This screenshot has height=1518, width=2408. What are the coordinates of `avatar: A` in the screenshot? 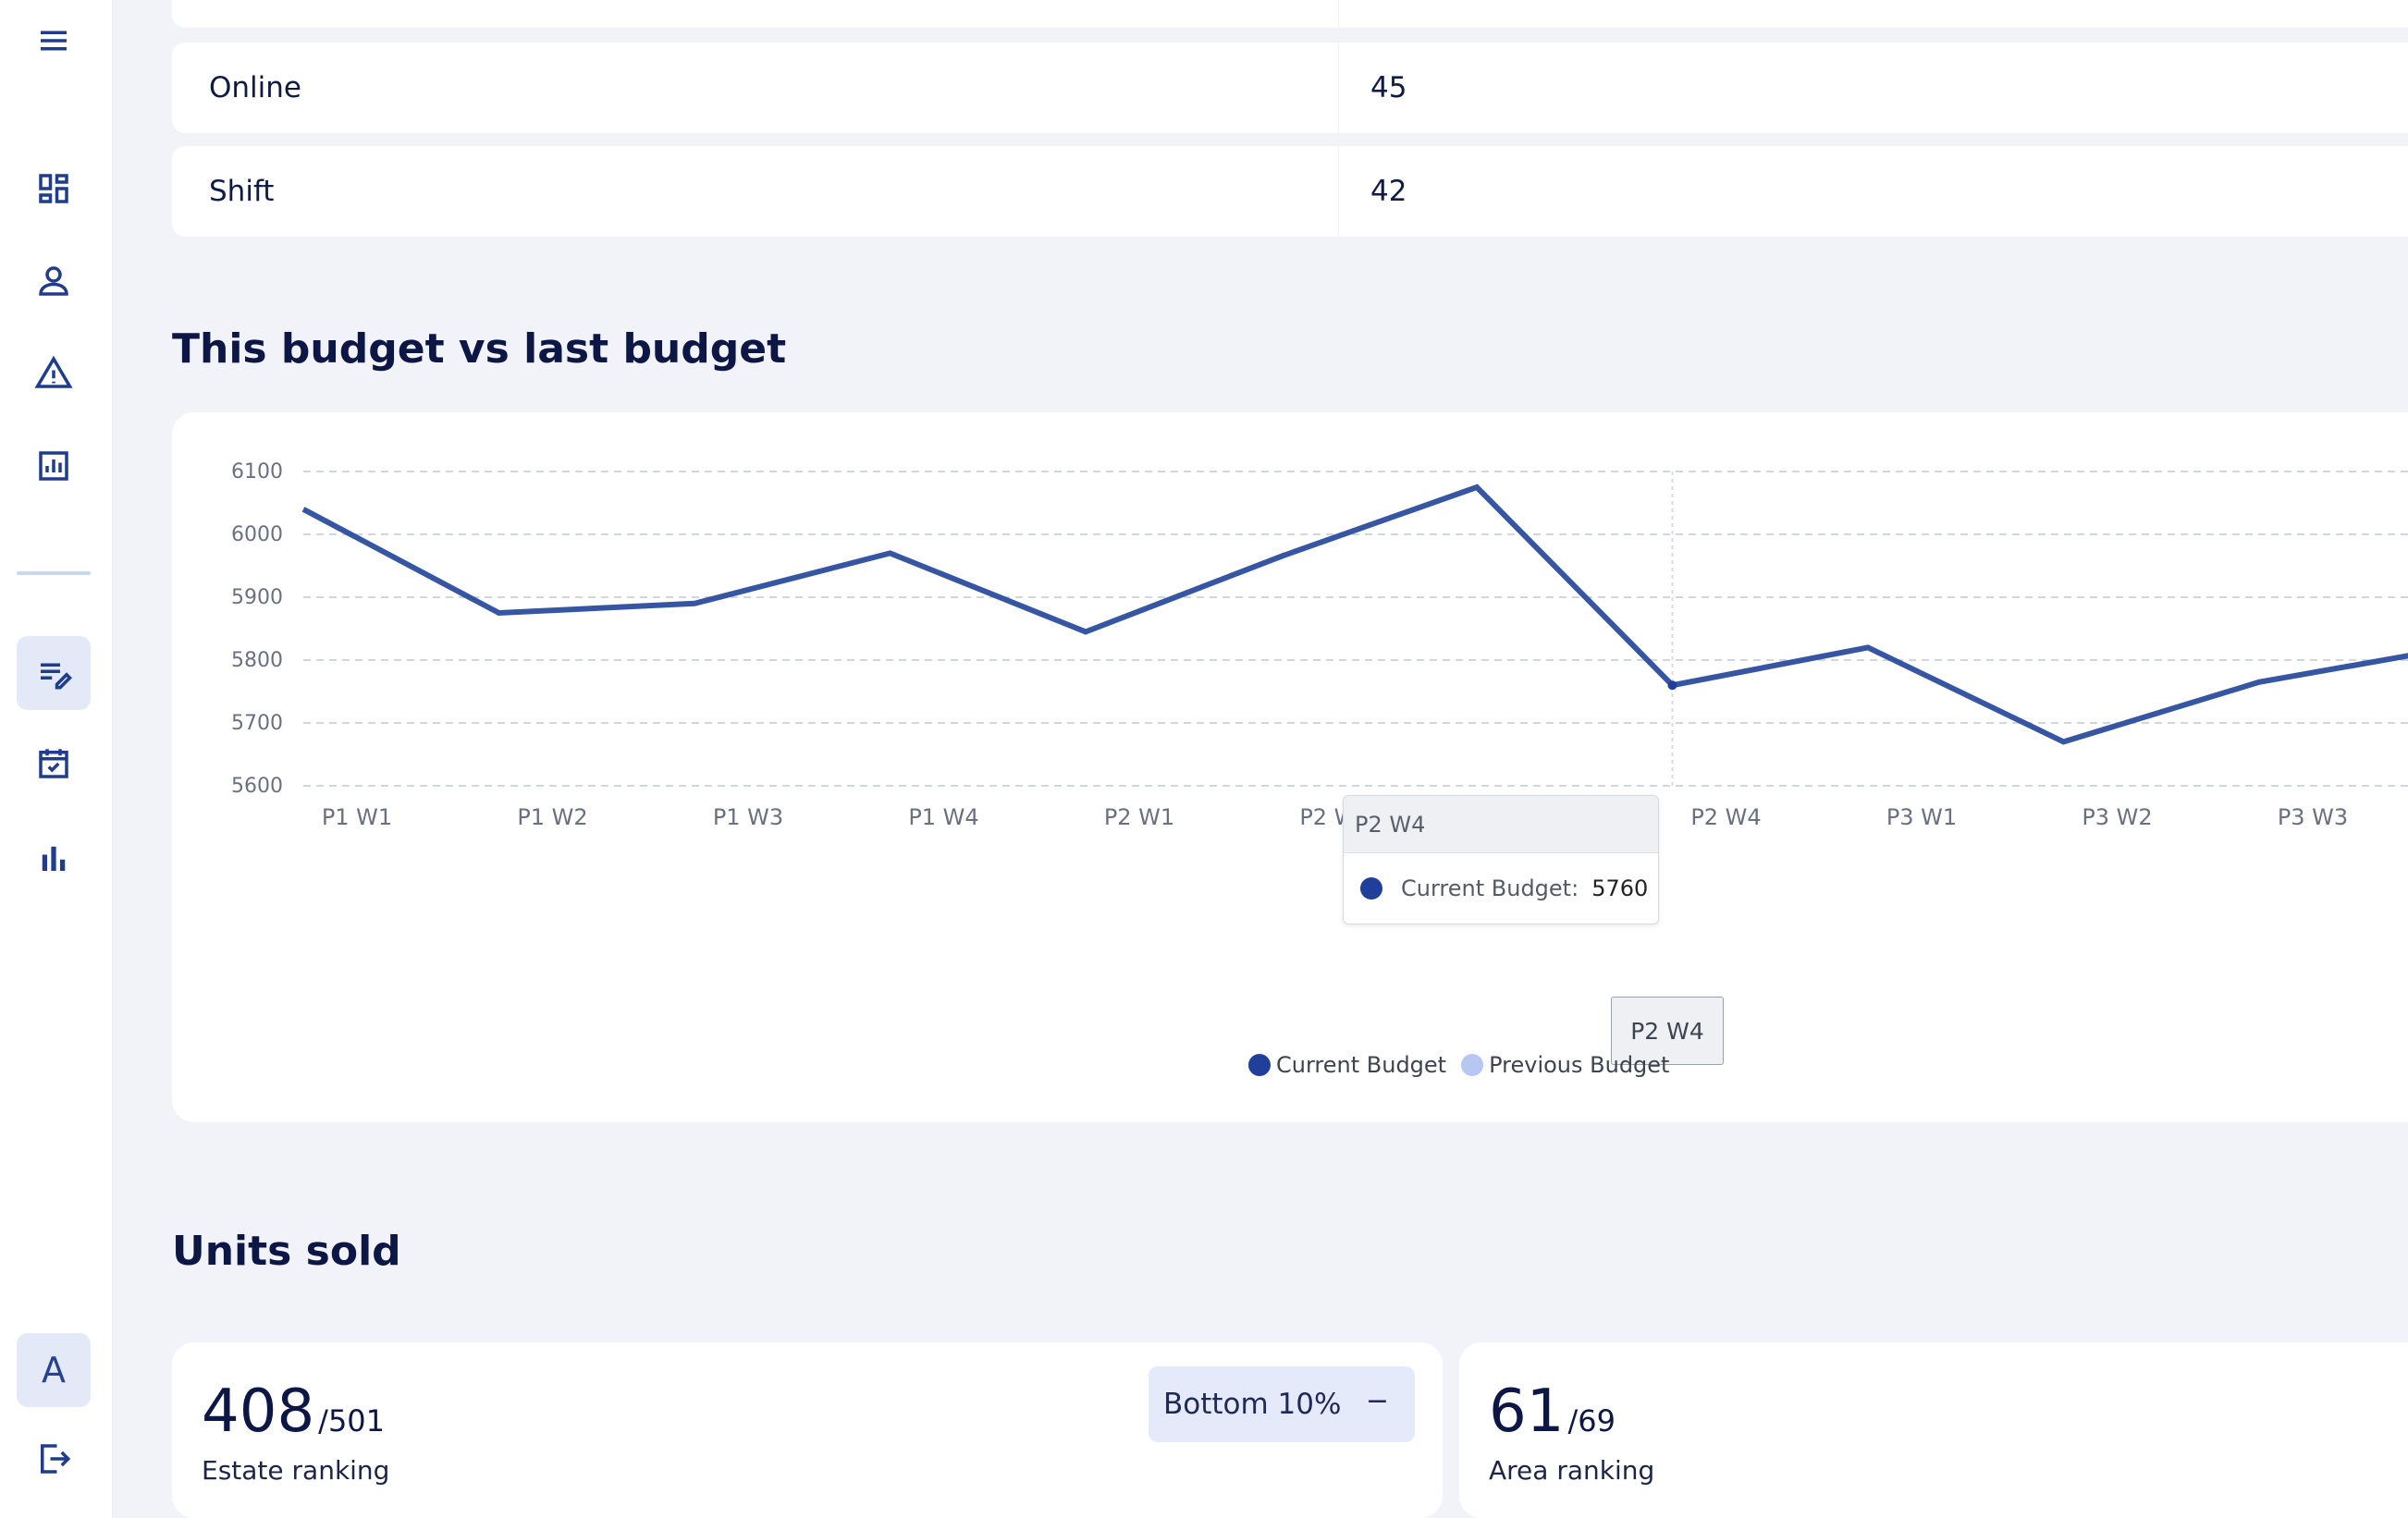 It's located at (54, 1370).